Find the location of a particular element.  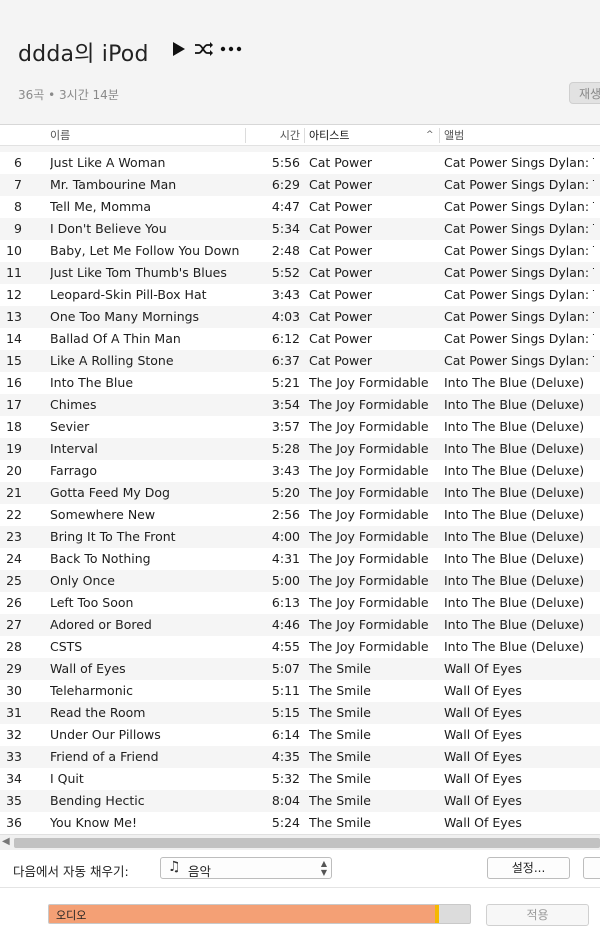

track-name: Friend of a Friend is located at coordinates (104, 756).